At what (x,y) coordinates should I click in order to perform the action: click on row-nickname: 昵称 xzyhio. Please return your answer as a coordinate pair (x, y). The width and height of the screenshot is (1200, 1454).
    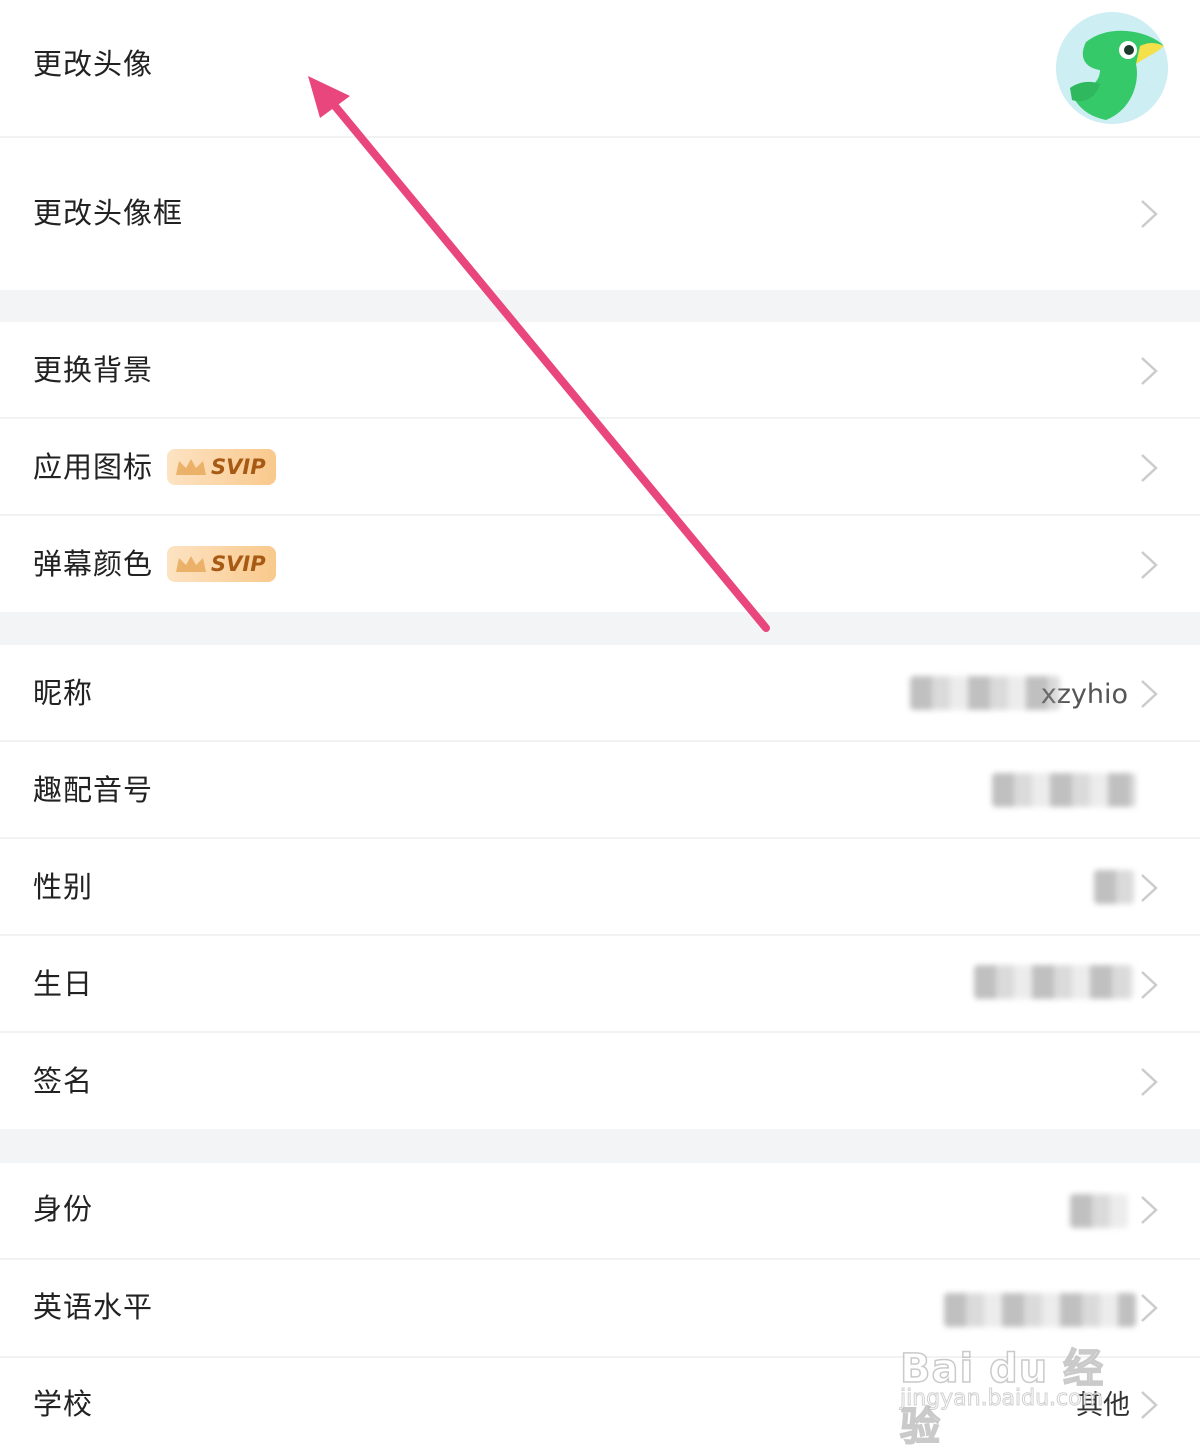
    Looking at the image, I should click on (600, 693).